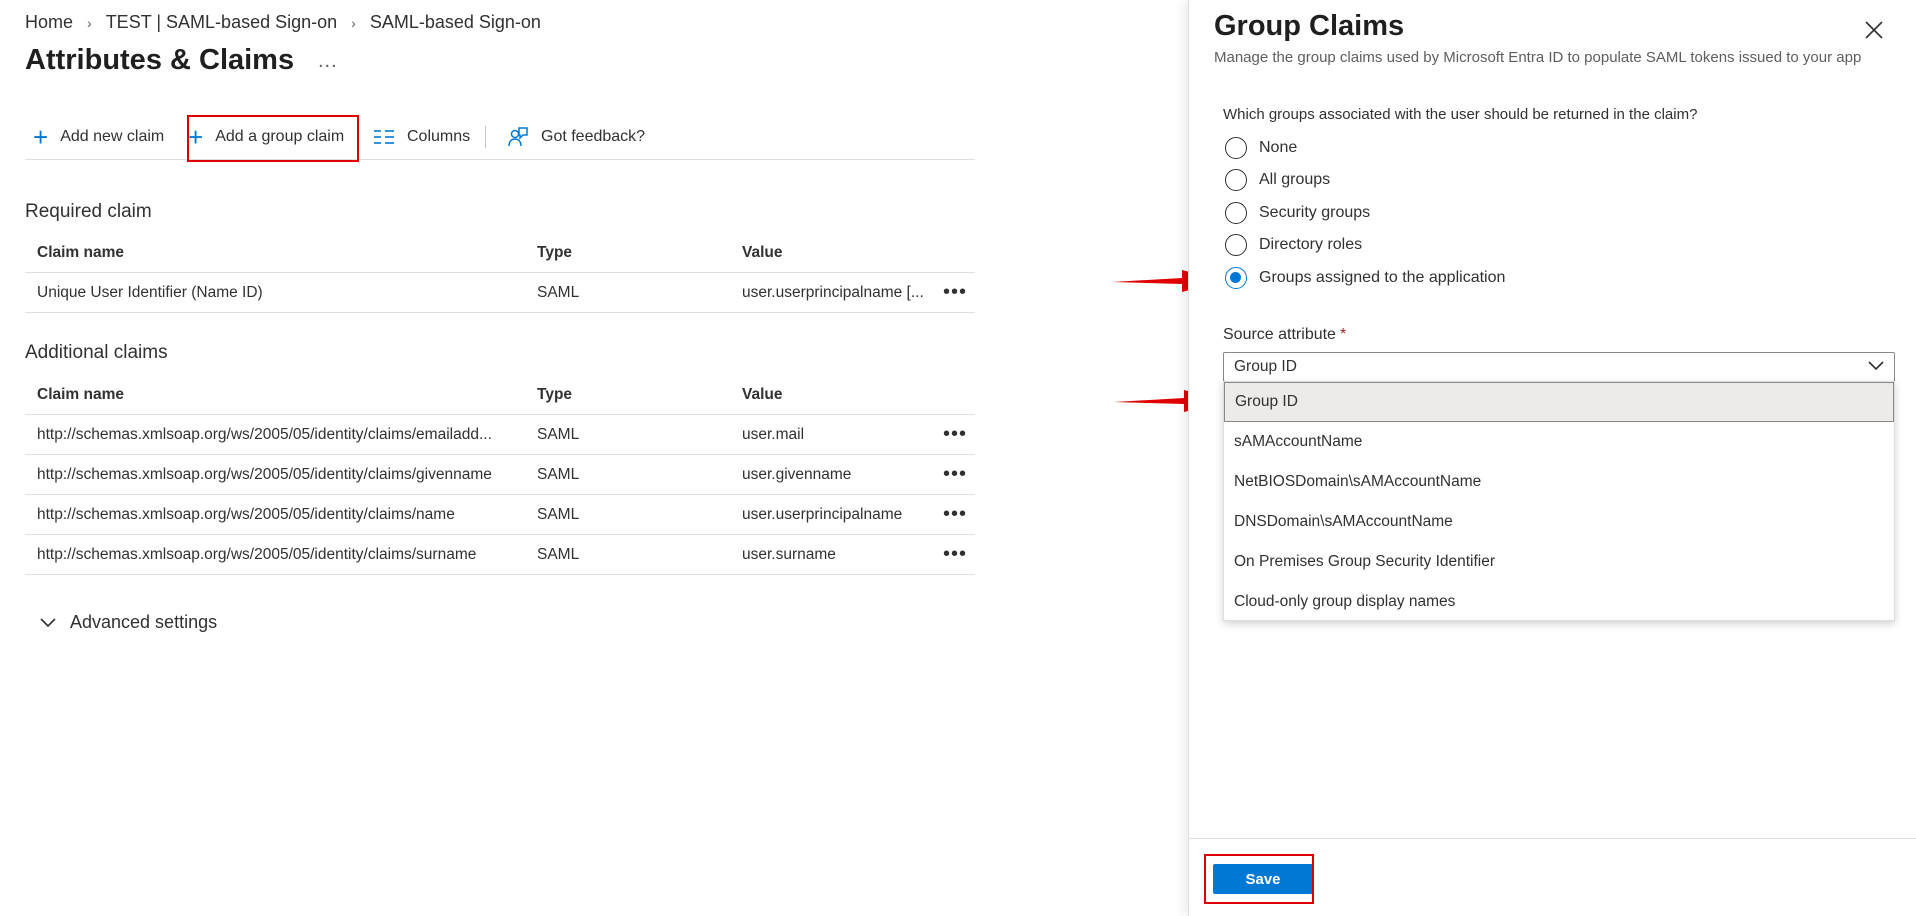  What do you see at coordinates (1559, 402) in the screenshot?
I see `dropdown-option-group-id: Group ID` at bounding box center [1559, 402].